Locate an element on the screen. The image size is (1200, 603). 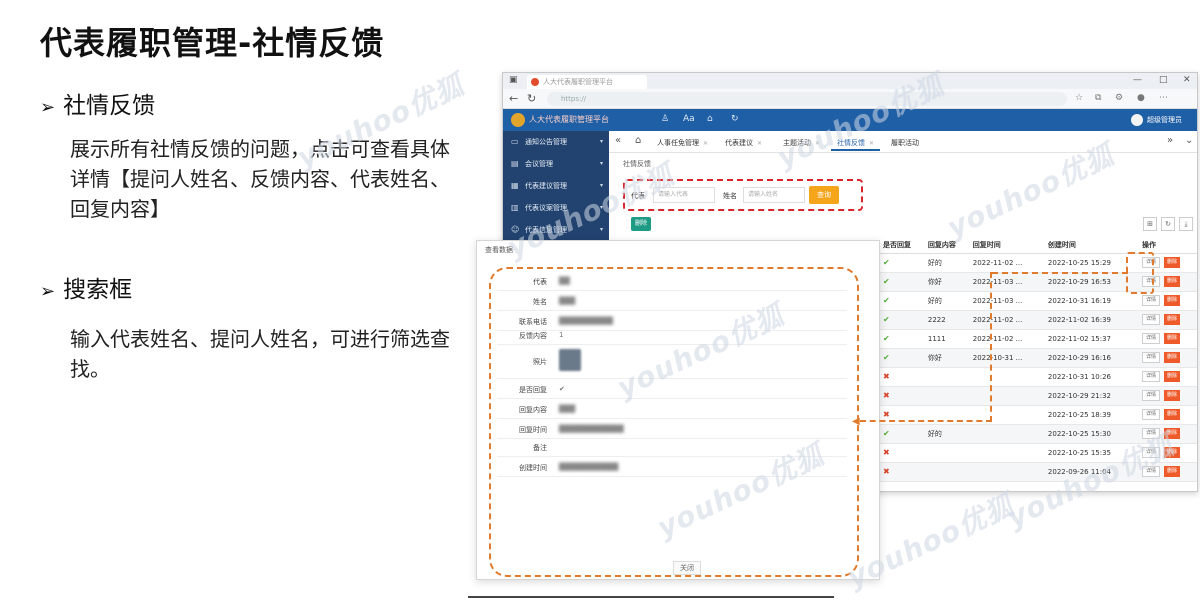
sidebar-item-notice: ▭ 通知公告管理 ▾ is located at coordinates (556, 142).